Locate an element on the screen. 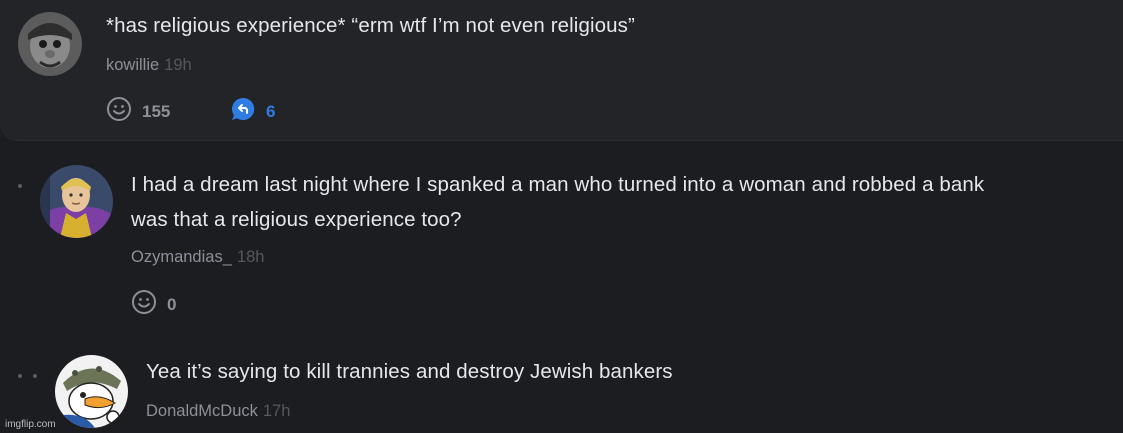  comment-time: 19h is located at coordinates (178, 65).